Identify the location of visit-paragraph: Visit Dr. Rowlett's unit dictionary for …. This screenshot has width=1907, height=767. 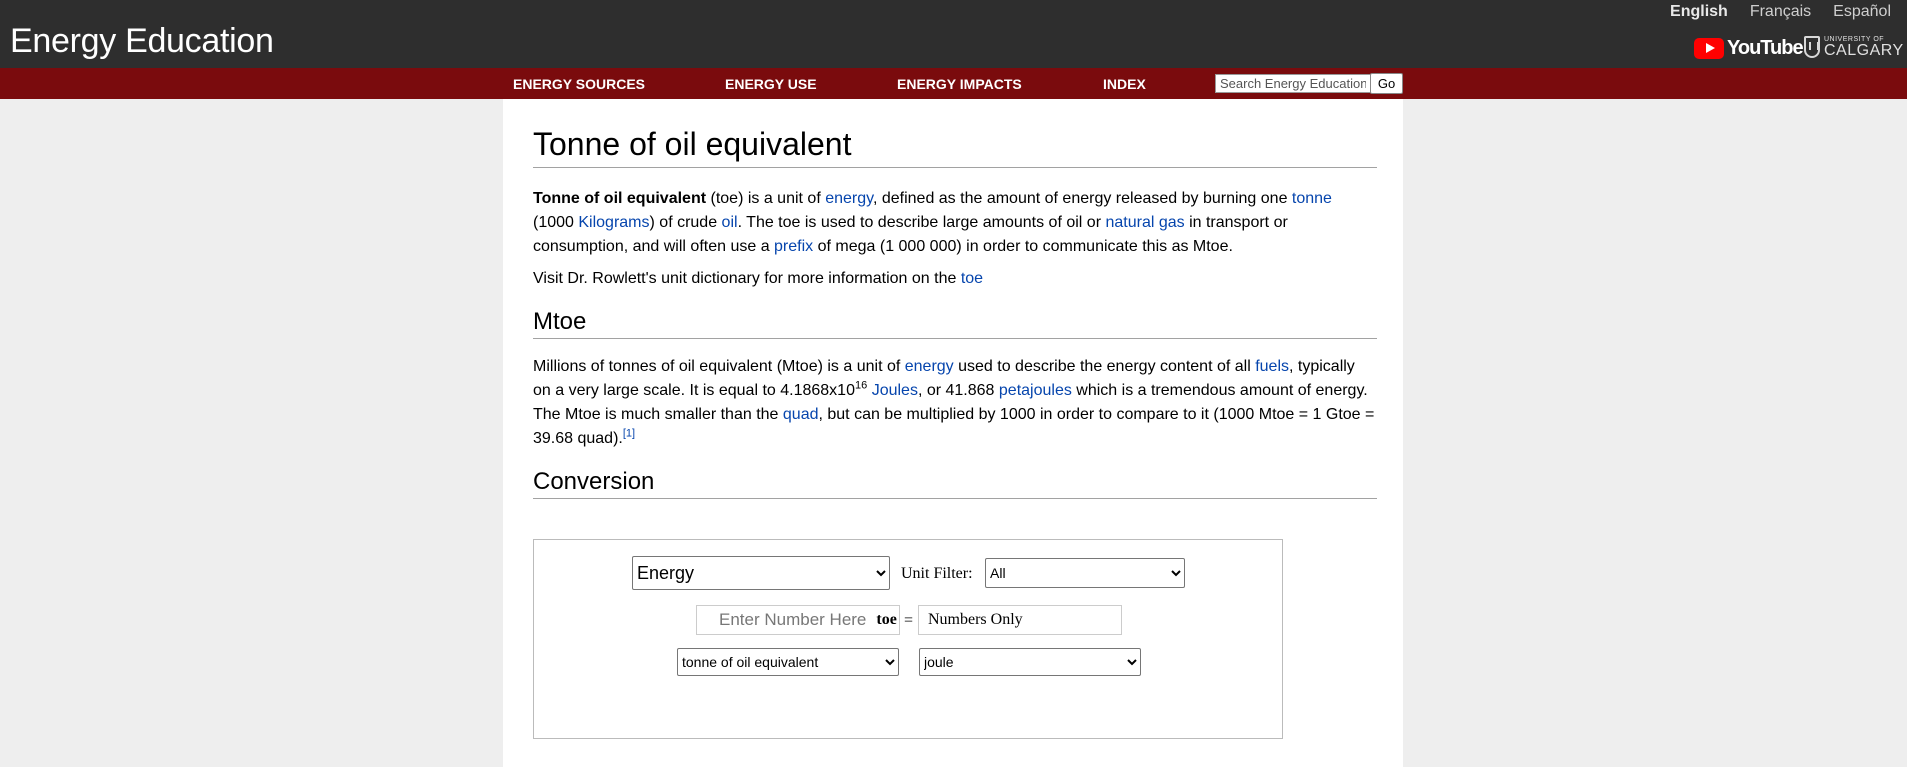
(955, 279).